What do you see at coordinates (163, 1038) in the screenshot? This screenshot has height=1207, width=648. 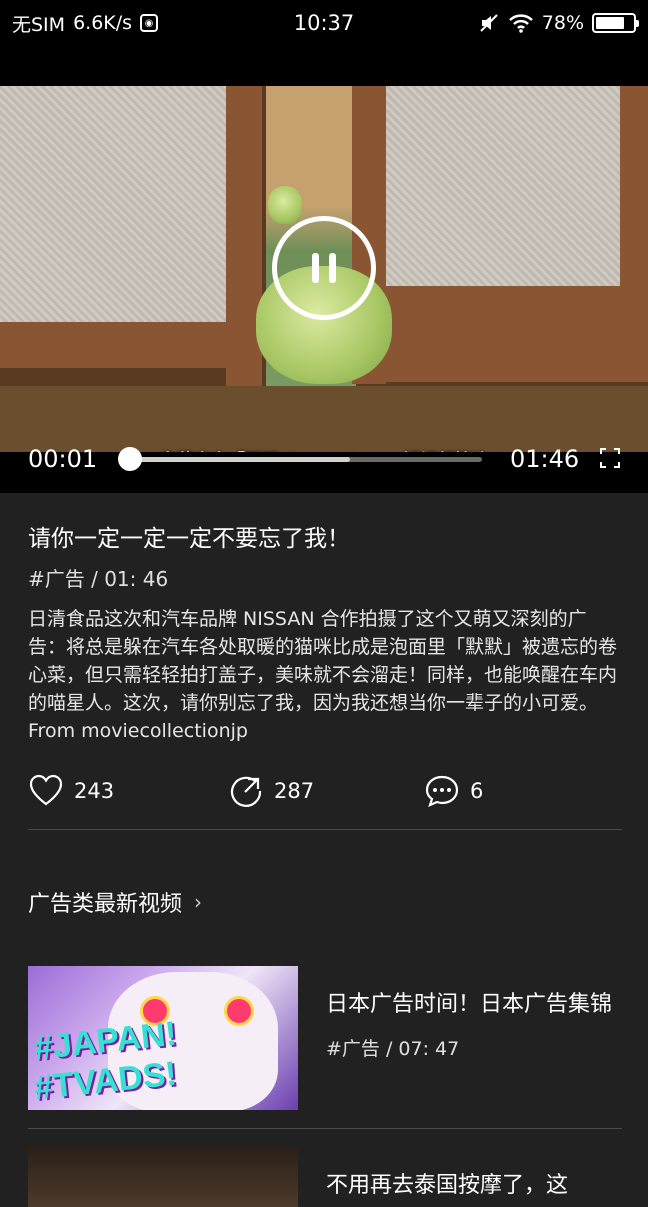 I see `video-thumbnail: #JAPAN! #TVADS!` at bounding box center [163, 1038].